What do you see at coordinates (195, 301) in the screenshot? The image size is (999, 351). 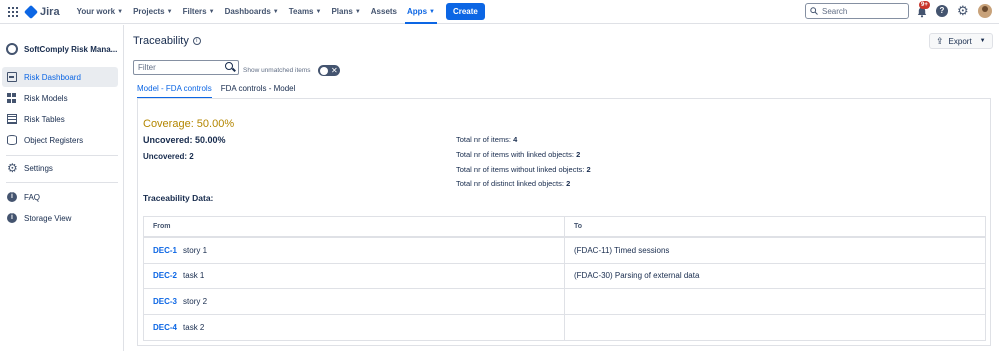 I see `issue-summary: story 2` at bounding box center [195, 301].